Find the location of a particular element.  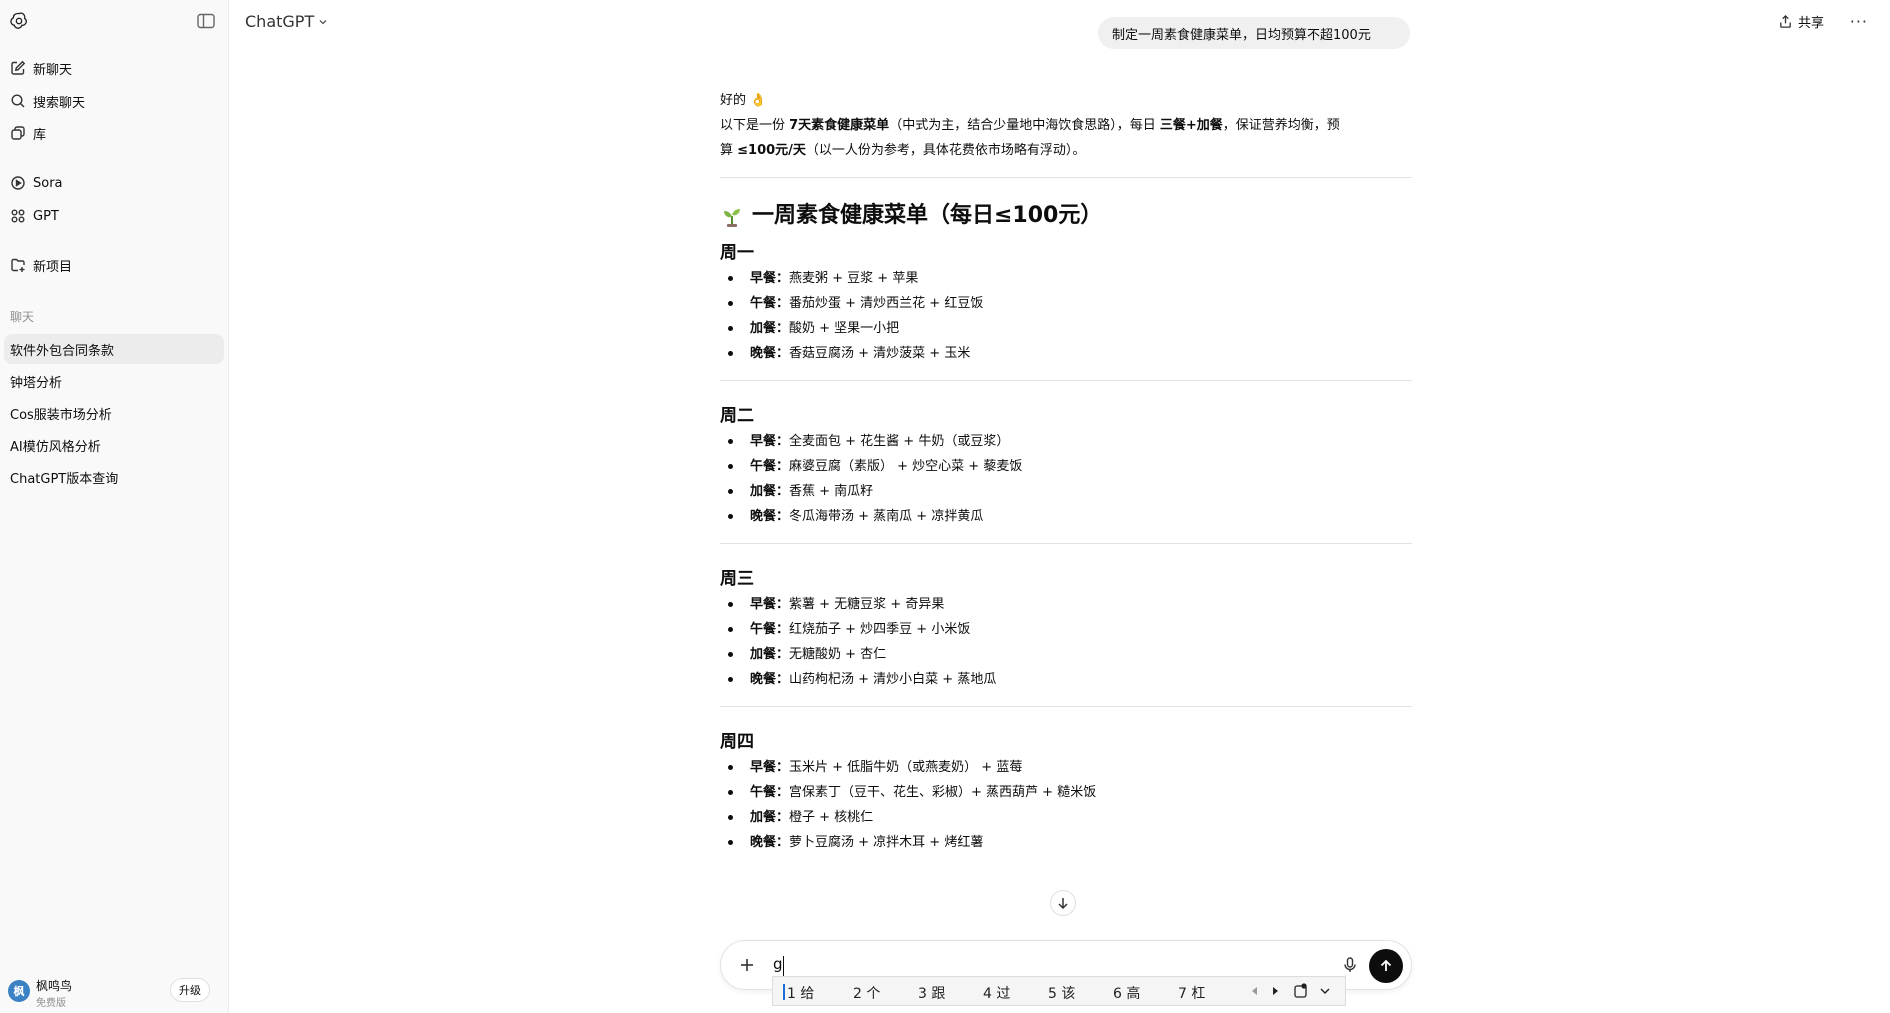

chat-item-clock-tower: 钟塔分析 is located at coordinates (114, 381).